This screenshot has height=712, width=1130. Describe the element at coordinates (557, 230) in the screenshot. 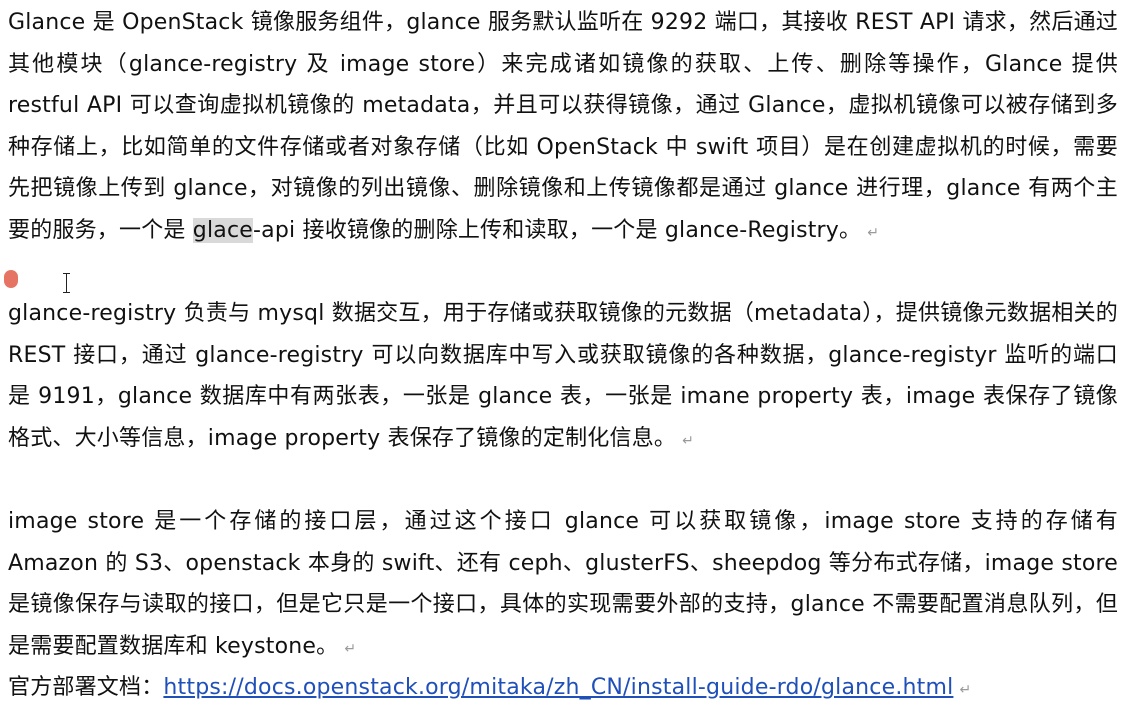

I see `paragraph-text-continued: -api 接收镜像的删除上传和读取，一个是 glance-Registry。` at that location.